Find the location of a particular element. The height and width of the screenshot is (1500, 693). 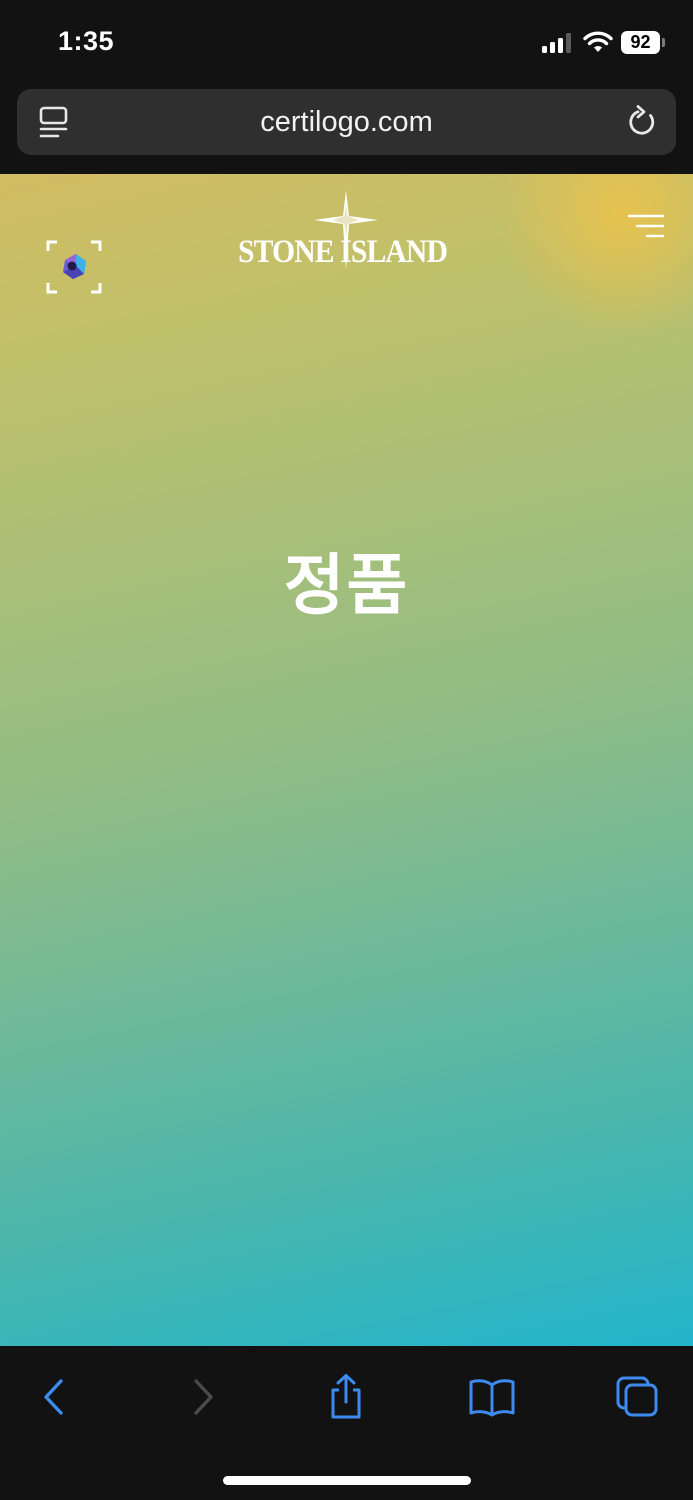

logo-word-island: ISLAND is located at coordinates (394, 252).